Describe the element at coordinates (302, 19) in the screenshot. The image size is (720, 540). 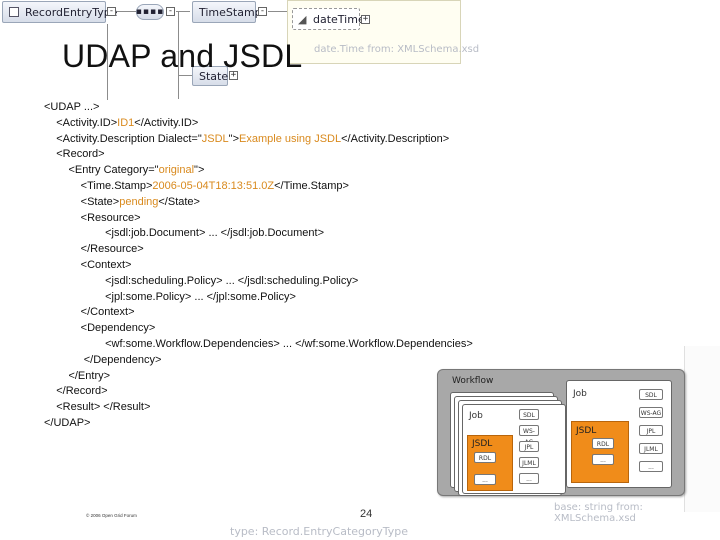
I see `simple-type-icon: ◢` at that location.